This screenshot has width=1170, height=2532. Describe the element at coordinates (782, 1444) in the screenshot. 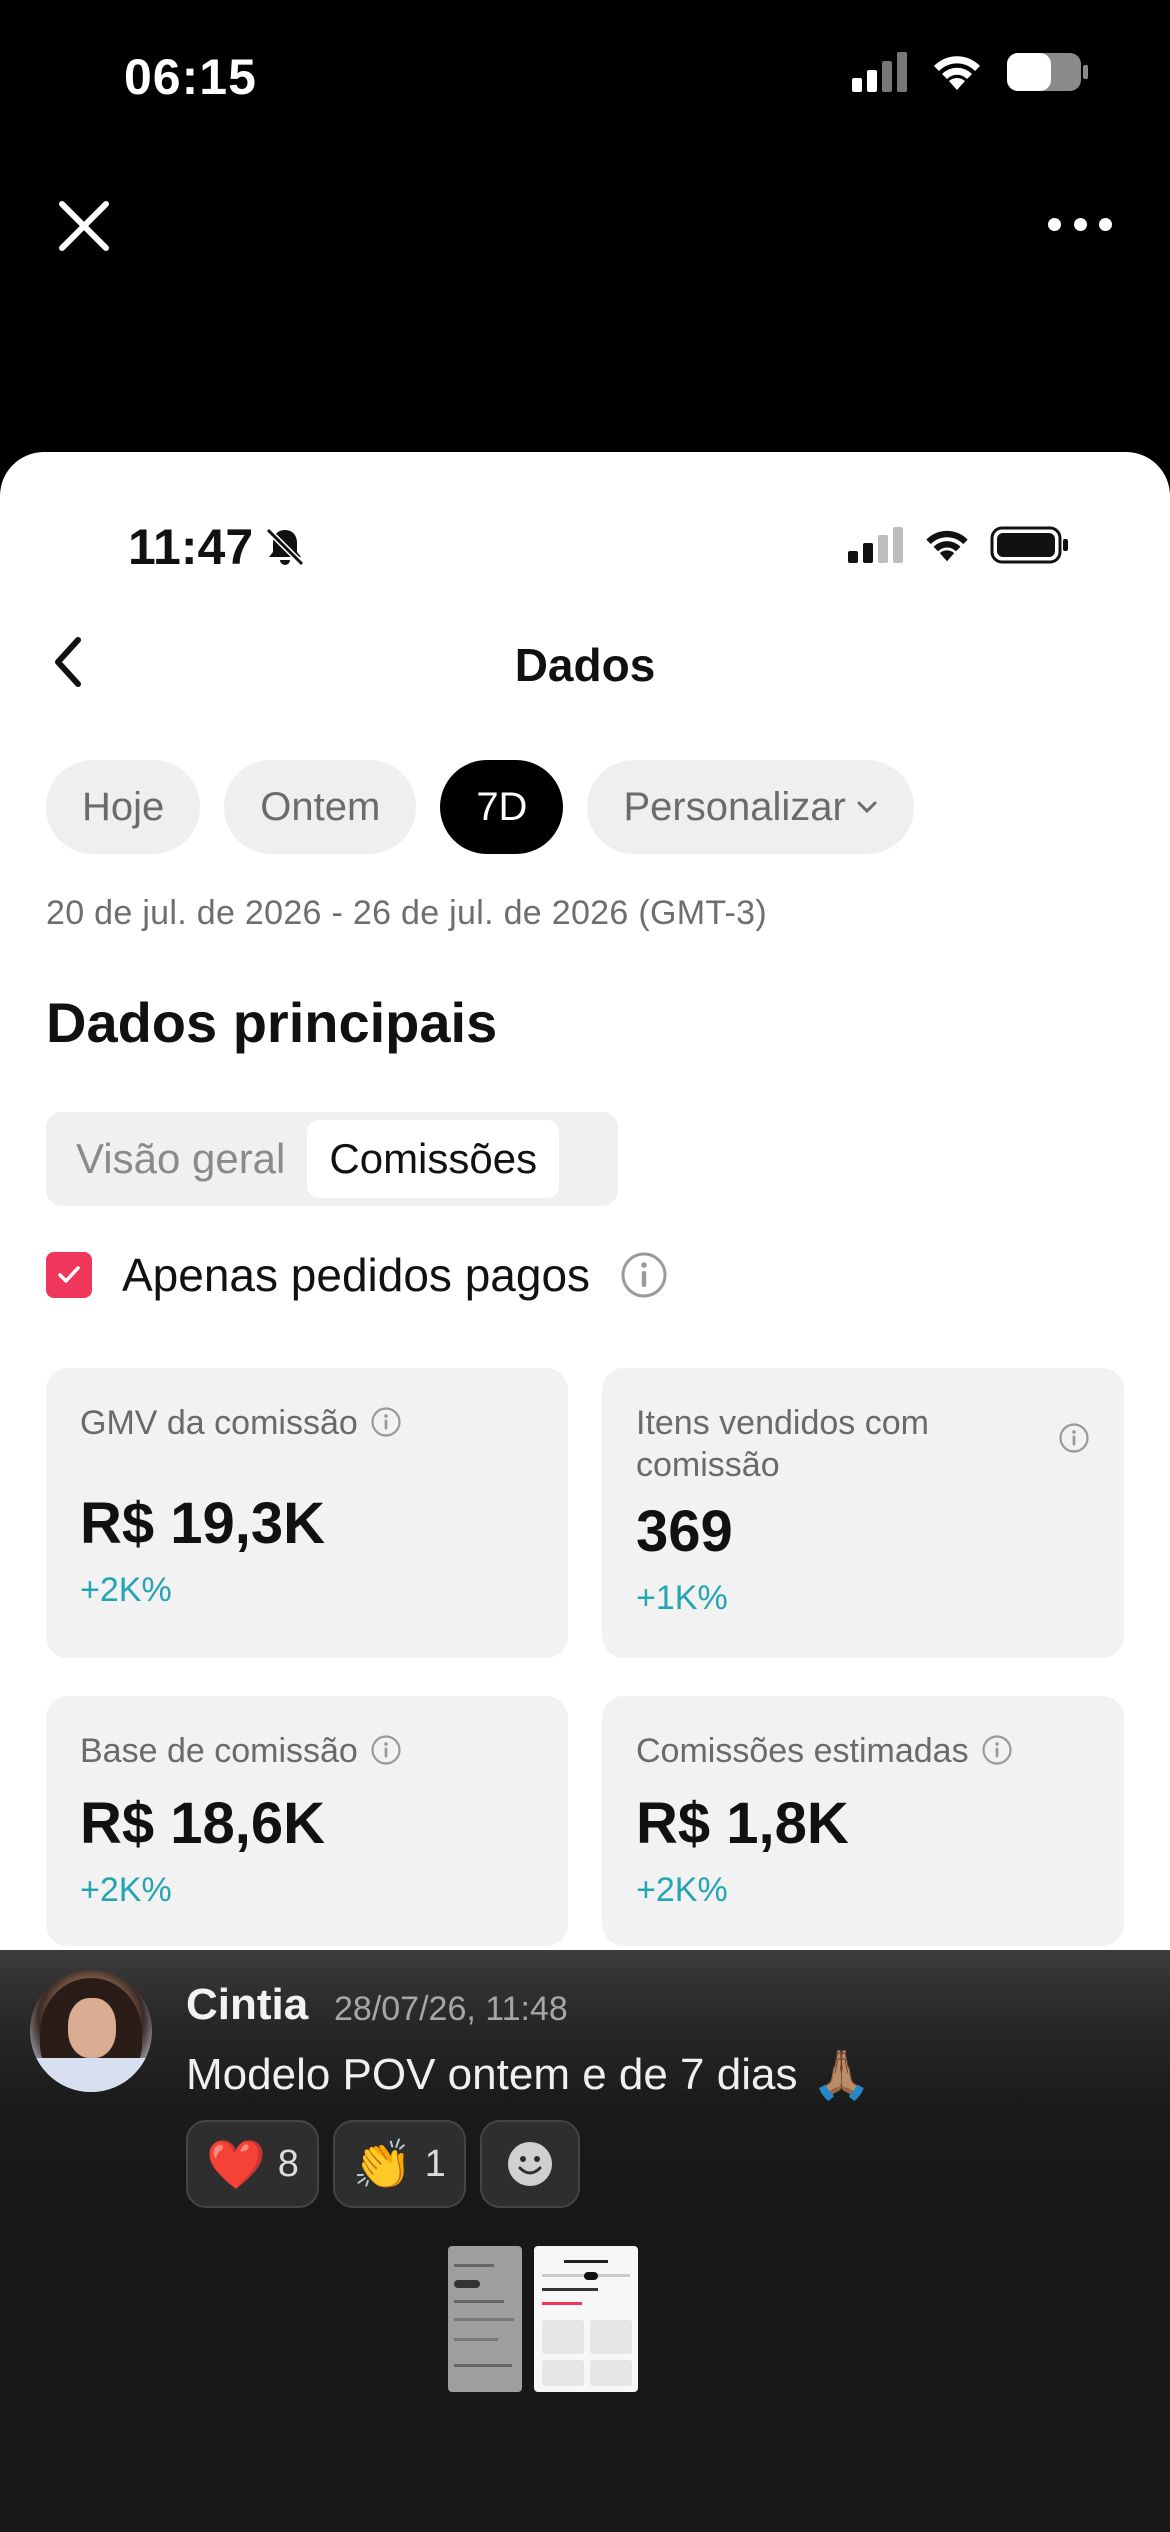

I see `metric-label: Itens vendidos com comissão` at that location.